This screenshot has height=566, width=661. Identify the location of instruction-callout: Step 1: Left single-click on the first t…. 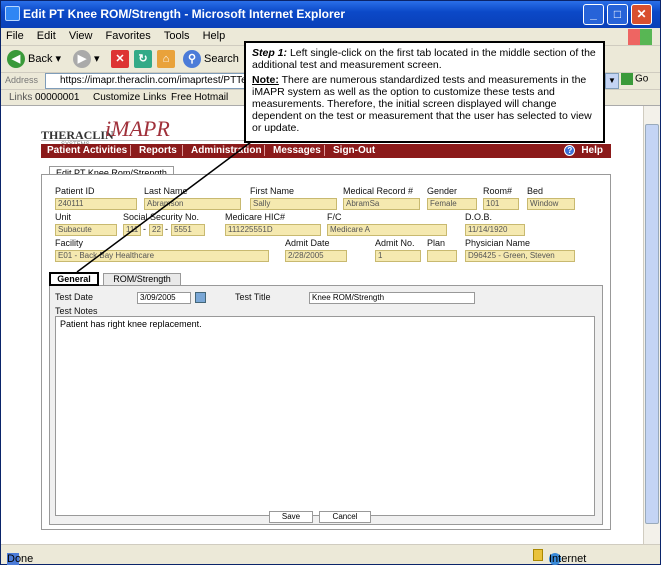
(424, 92).